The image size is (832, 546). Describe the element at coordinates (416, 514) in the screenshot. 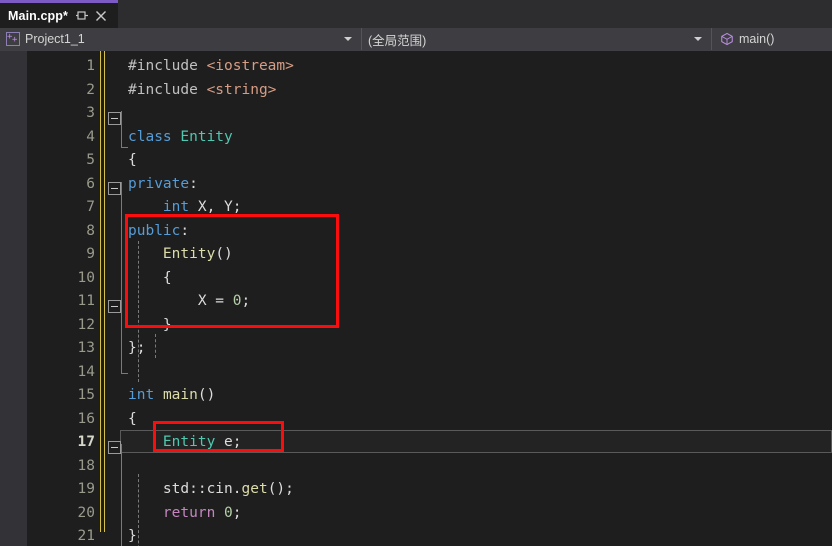

I see `code-line-20: return 0;` at that location.